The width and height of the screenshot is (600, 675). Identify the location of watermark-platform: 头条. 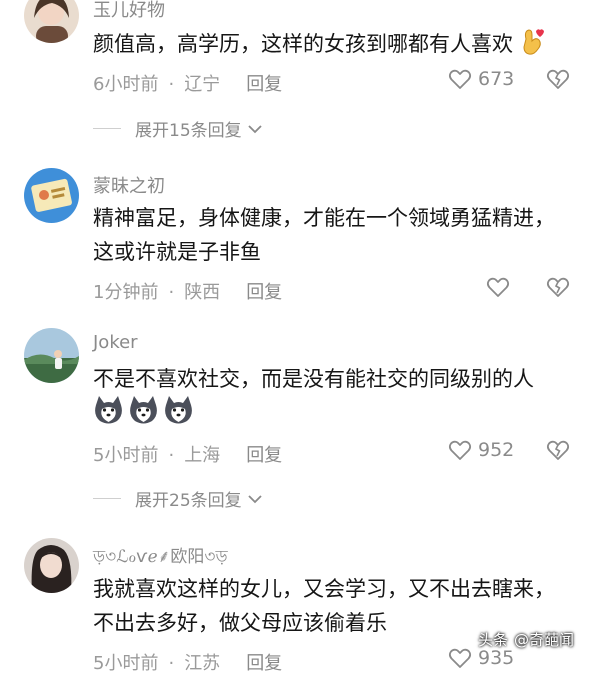
(493, 640).